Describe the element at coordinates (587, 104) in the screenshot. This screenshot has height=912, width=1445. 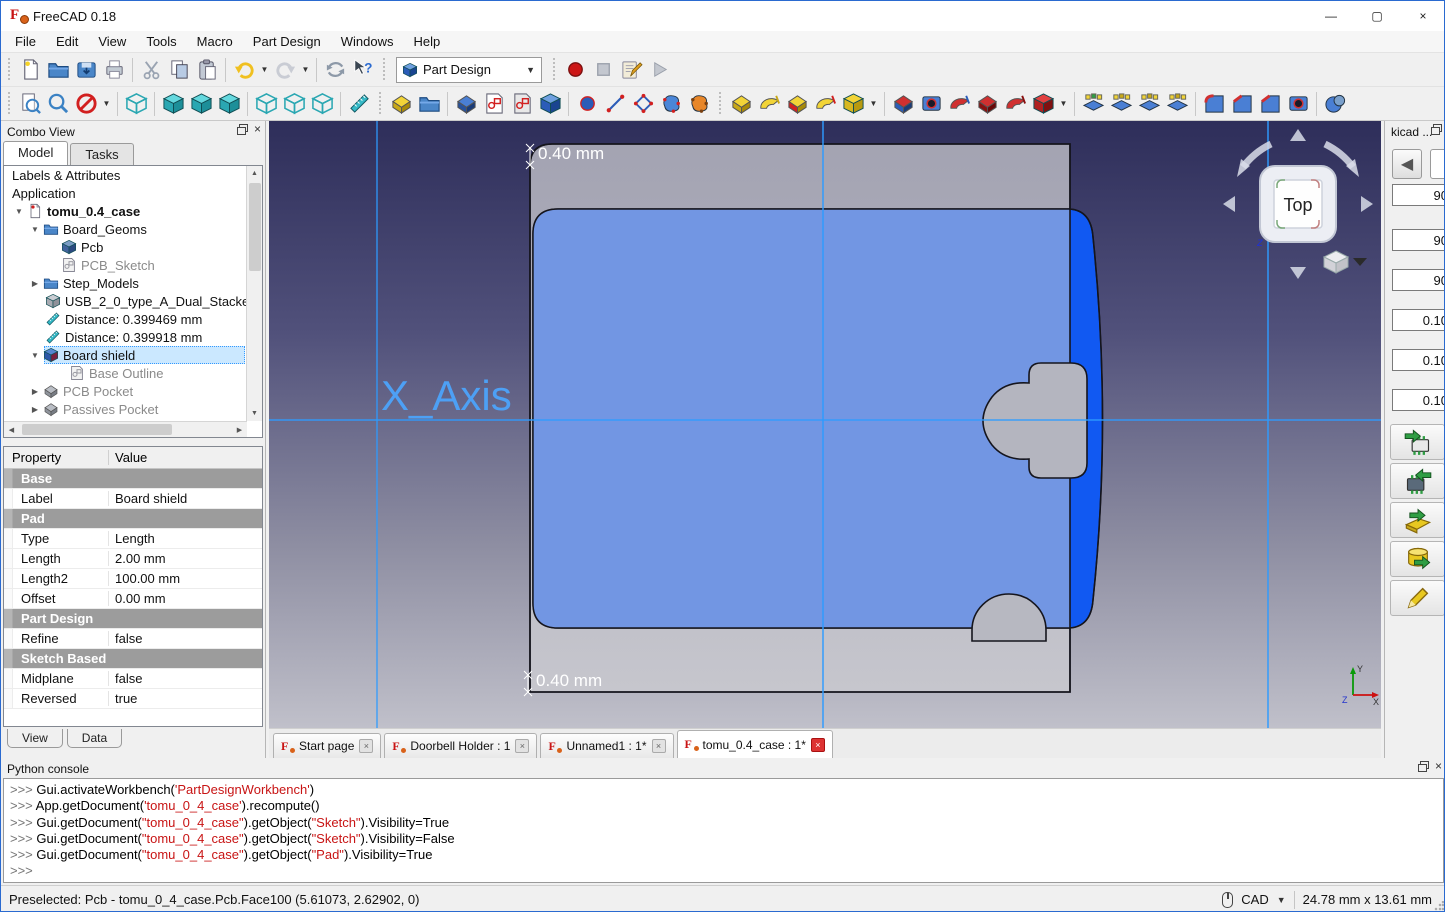
I see `sketch-point-icon` at that location.